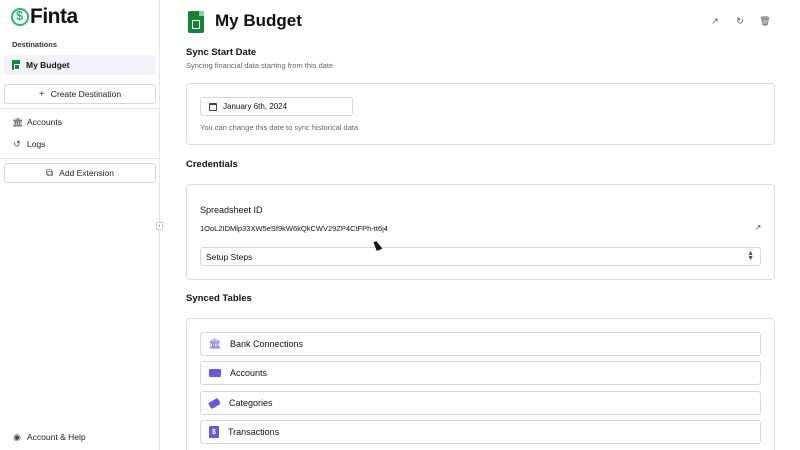  I want to click on sidebar-item-logs: ↺ Logs, so click(28, 144).